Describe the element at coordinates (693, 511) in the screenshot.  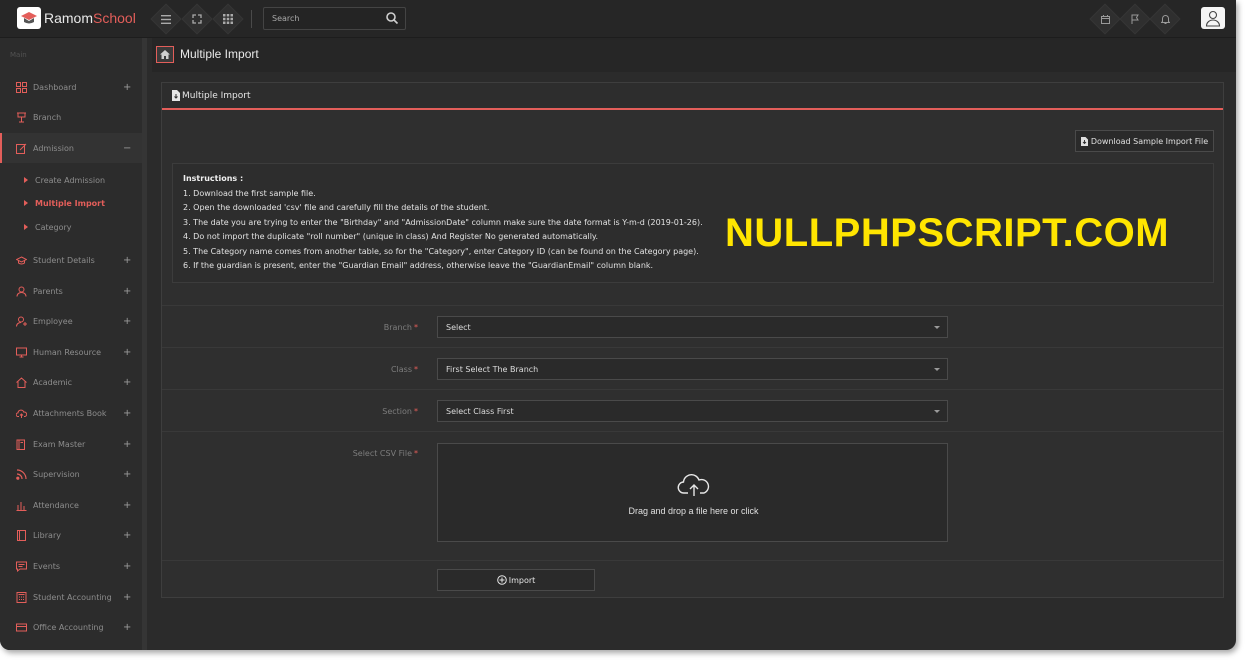
I see `dropzone-text: Drag and drop a file here or click` at that location.